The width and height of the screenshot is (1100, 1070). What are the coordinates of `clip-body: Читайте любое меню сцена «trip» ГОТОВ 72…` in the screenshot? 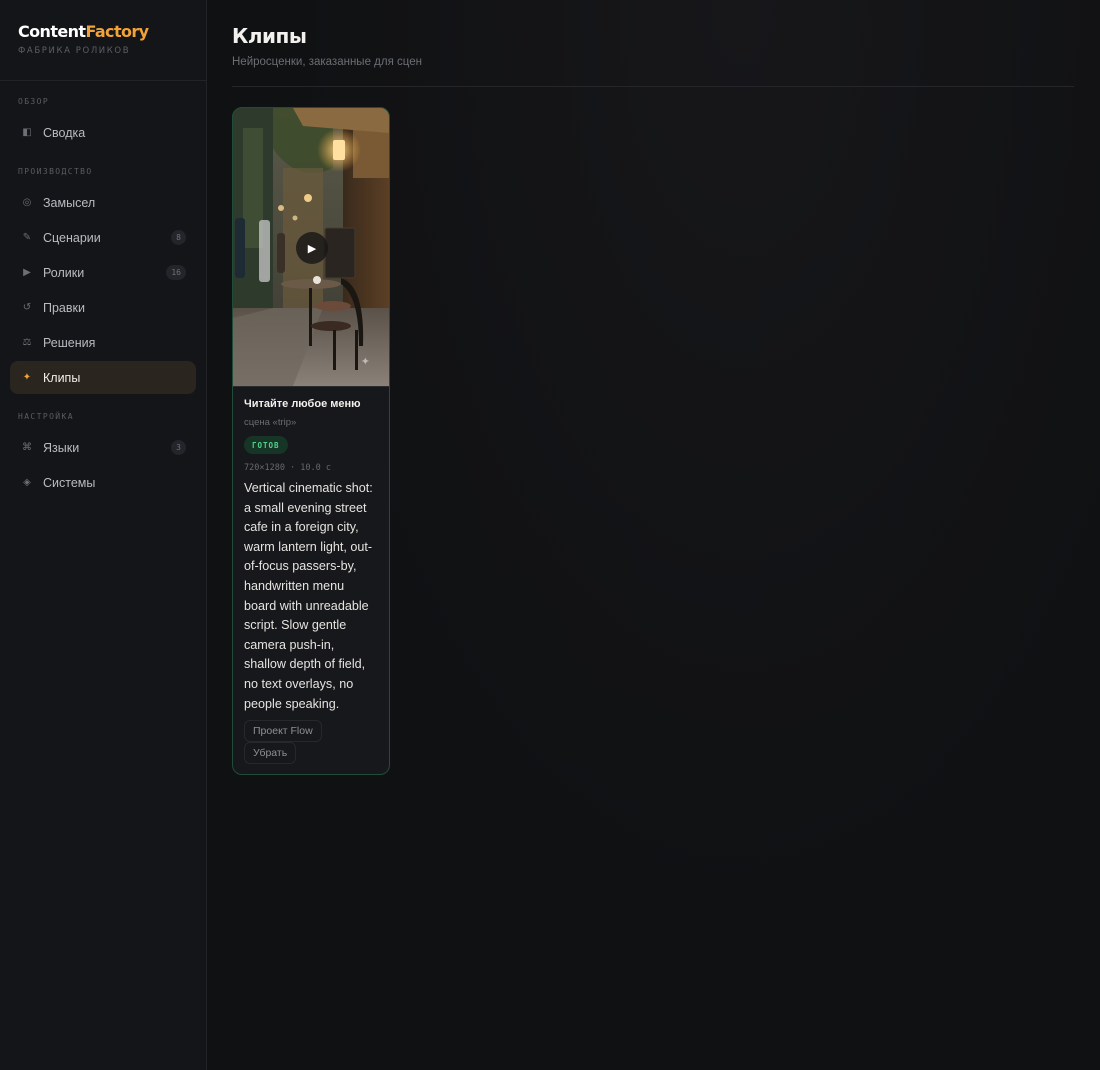 It's located at (311, 580).